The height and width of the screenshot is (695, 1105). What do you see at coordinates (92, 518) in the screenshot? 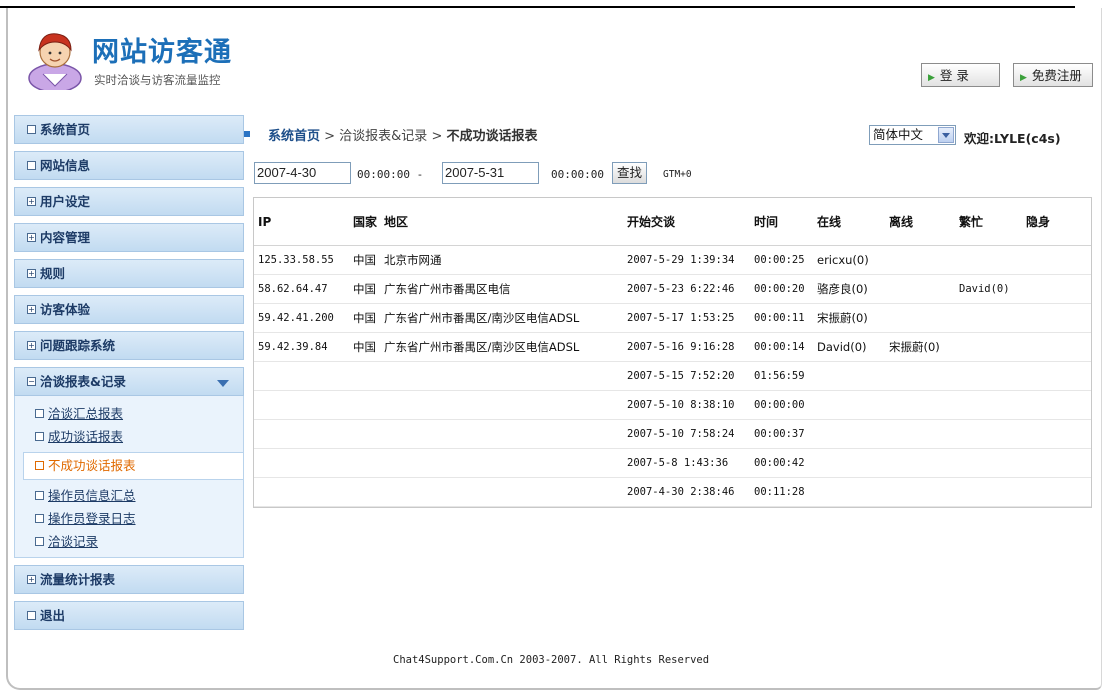
I see `submenu-item-label: 操作员登录日志` at bounding box center [92, 518].